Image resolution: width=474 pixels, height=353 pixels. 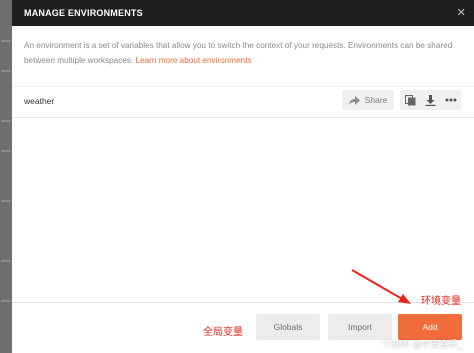 What do you see at coordinates (223, 332) in the screenshot?
I see `global-variables-annotation: 全局变量` at bounding box center [223, 332].